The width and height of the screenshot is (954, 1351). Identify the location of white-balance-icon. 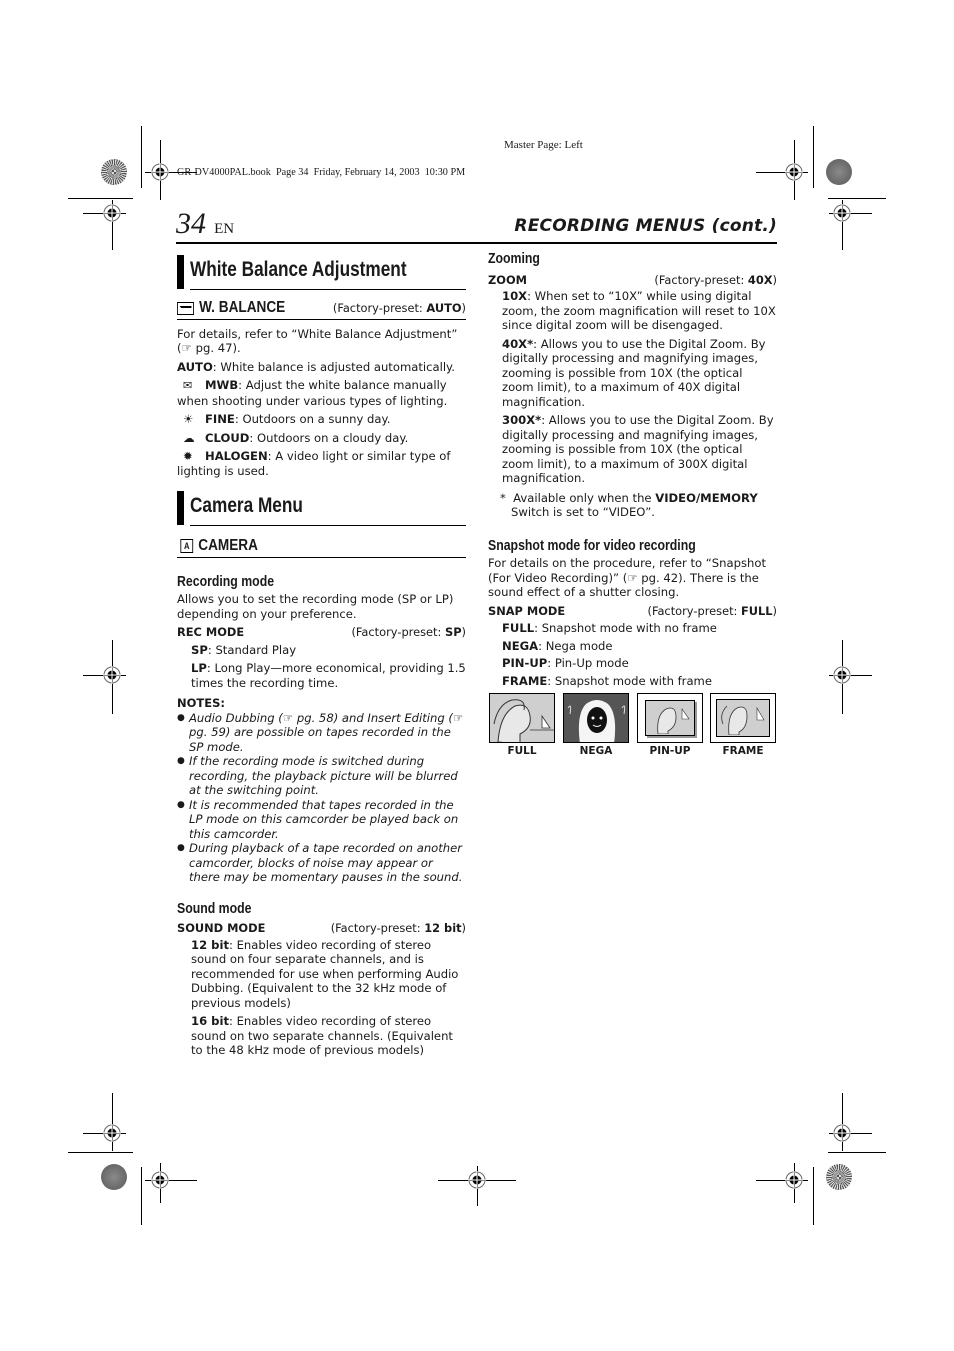
(185, 308).